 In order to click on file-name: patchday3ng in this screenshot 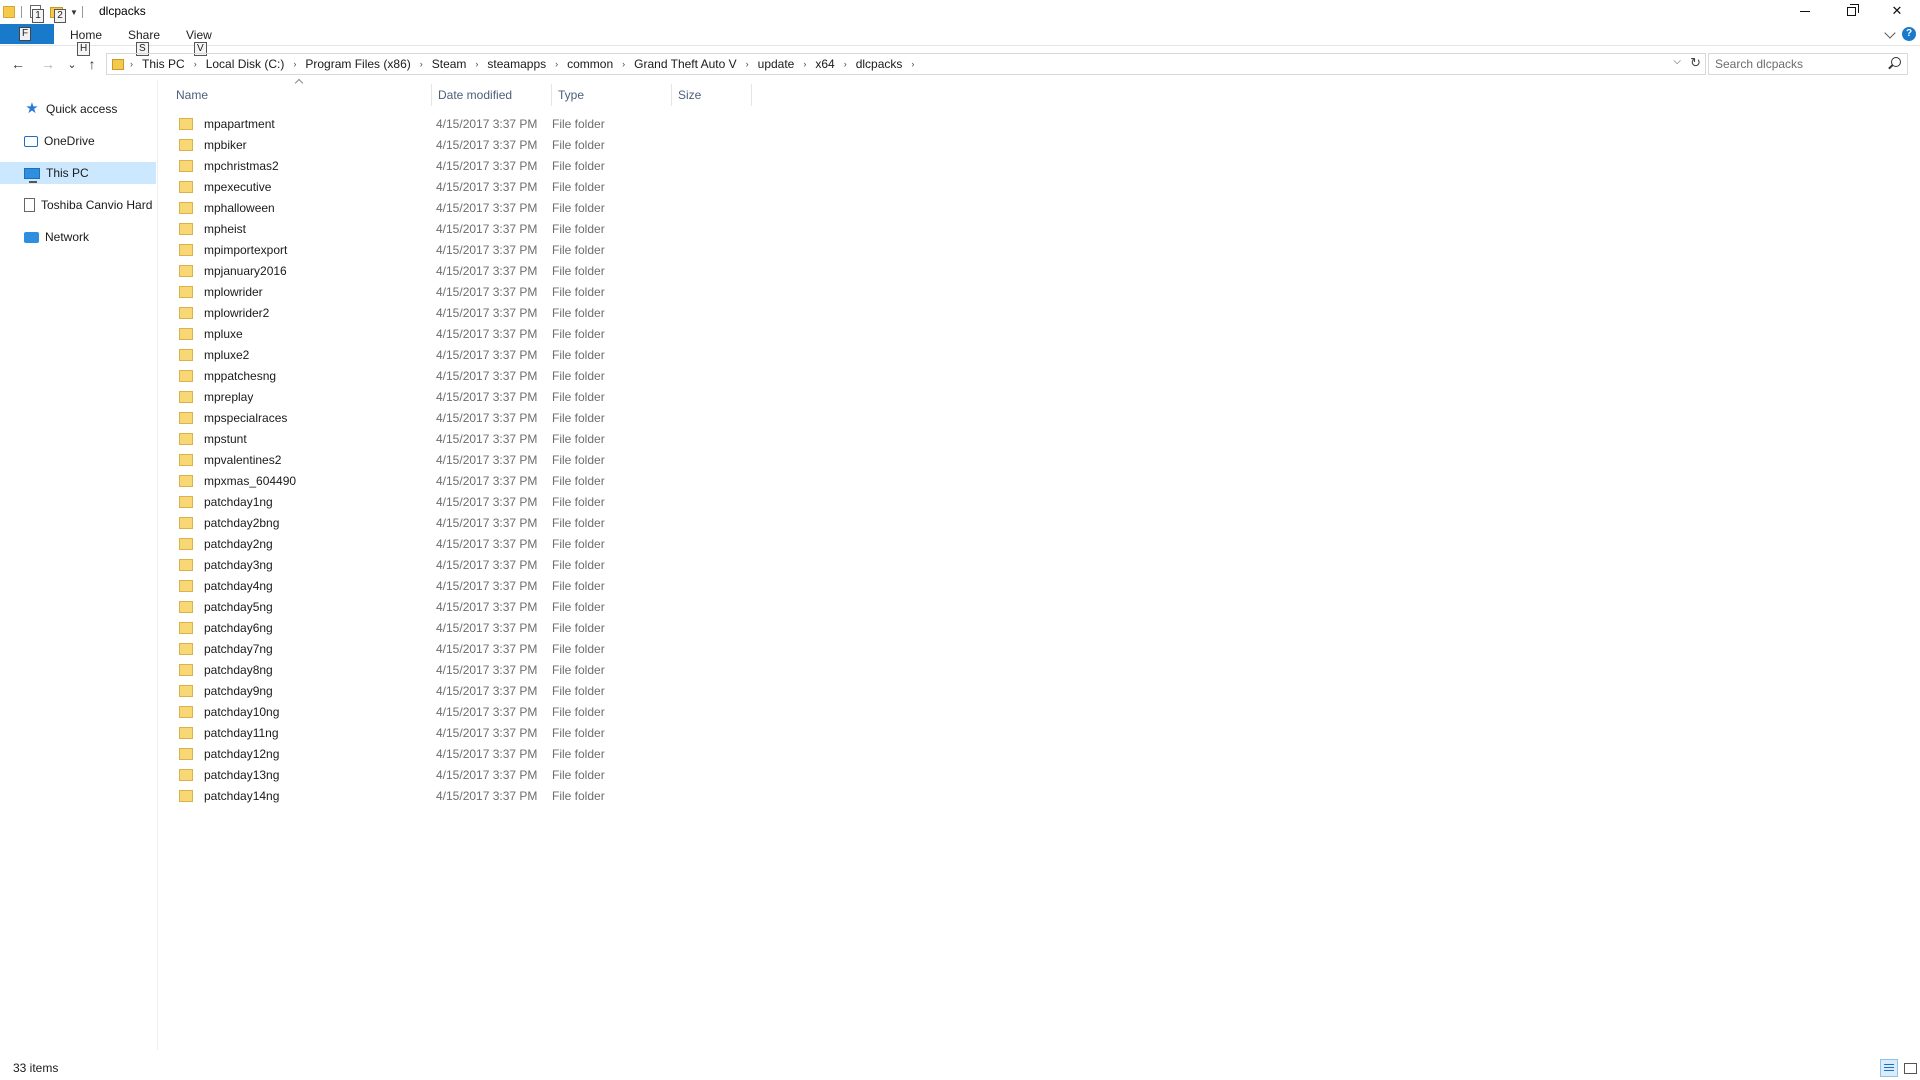, I will do `click(318, 565)`.